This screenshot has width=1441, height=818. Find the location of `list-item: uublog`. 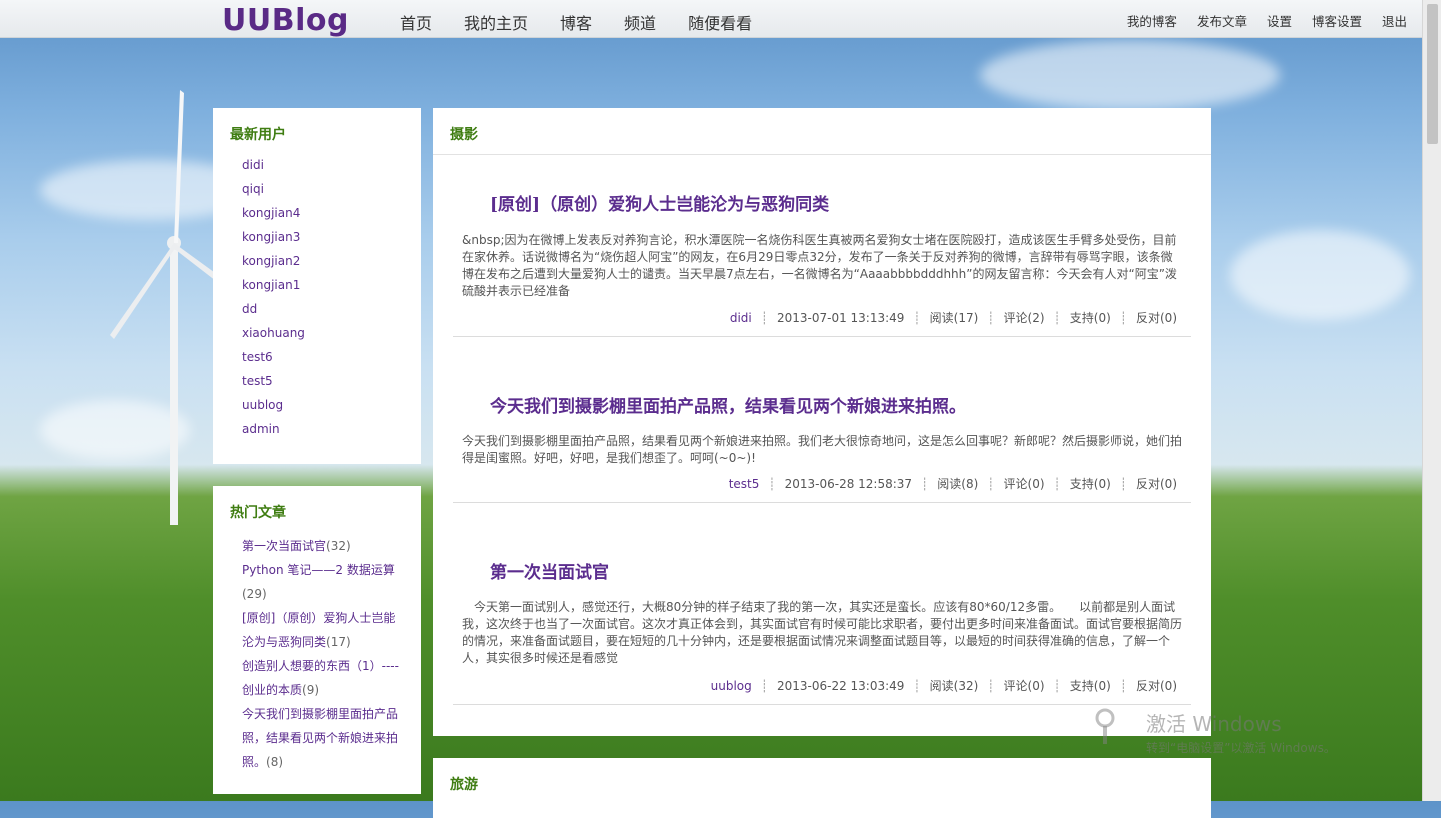

list-item: uublog is located at coordinates (273, 410).